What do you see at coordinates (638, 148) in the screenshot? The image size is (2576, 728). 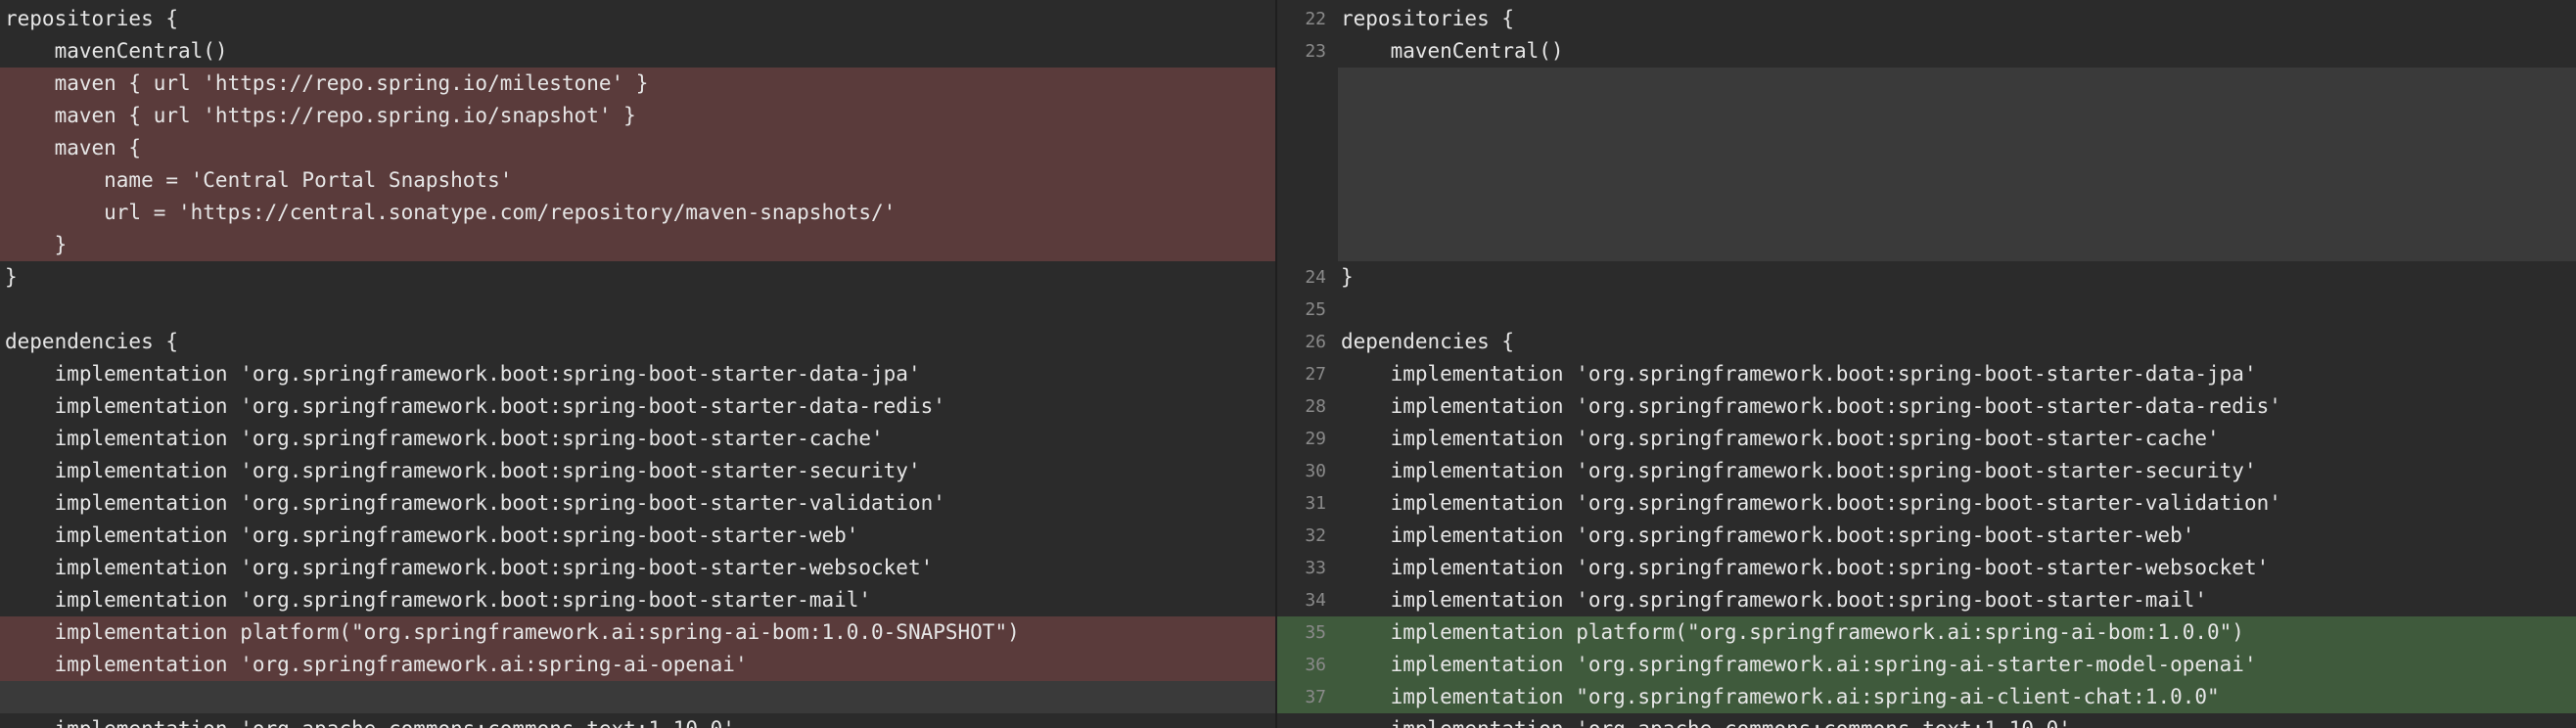 I see `deleted-line: maven {` at bounding box center [638, 148].